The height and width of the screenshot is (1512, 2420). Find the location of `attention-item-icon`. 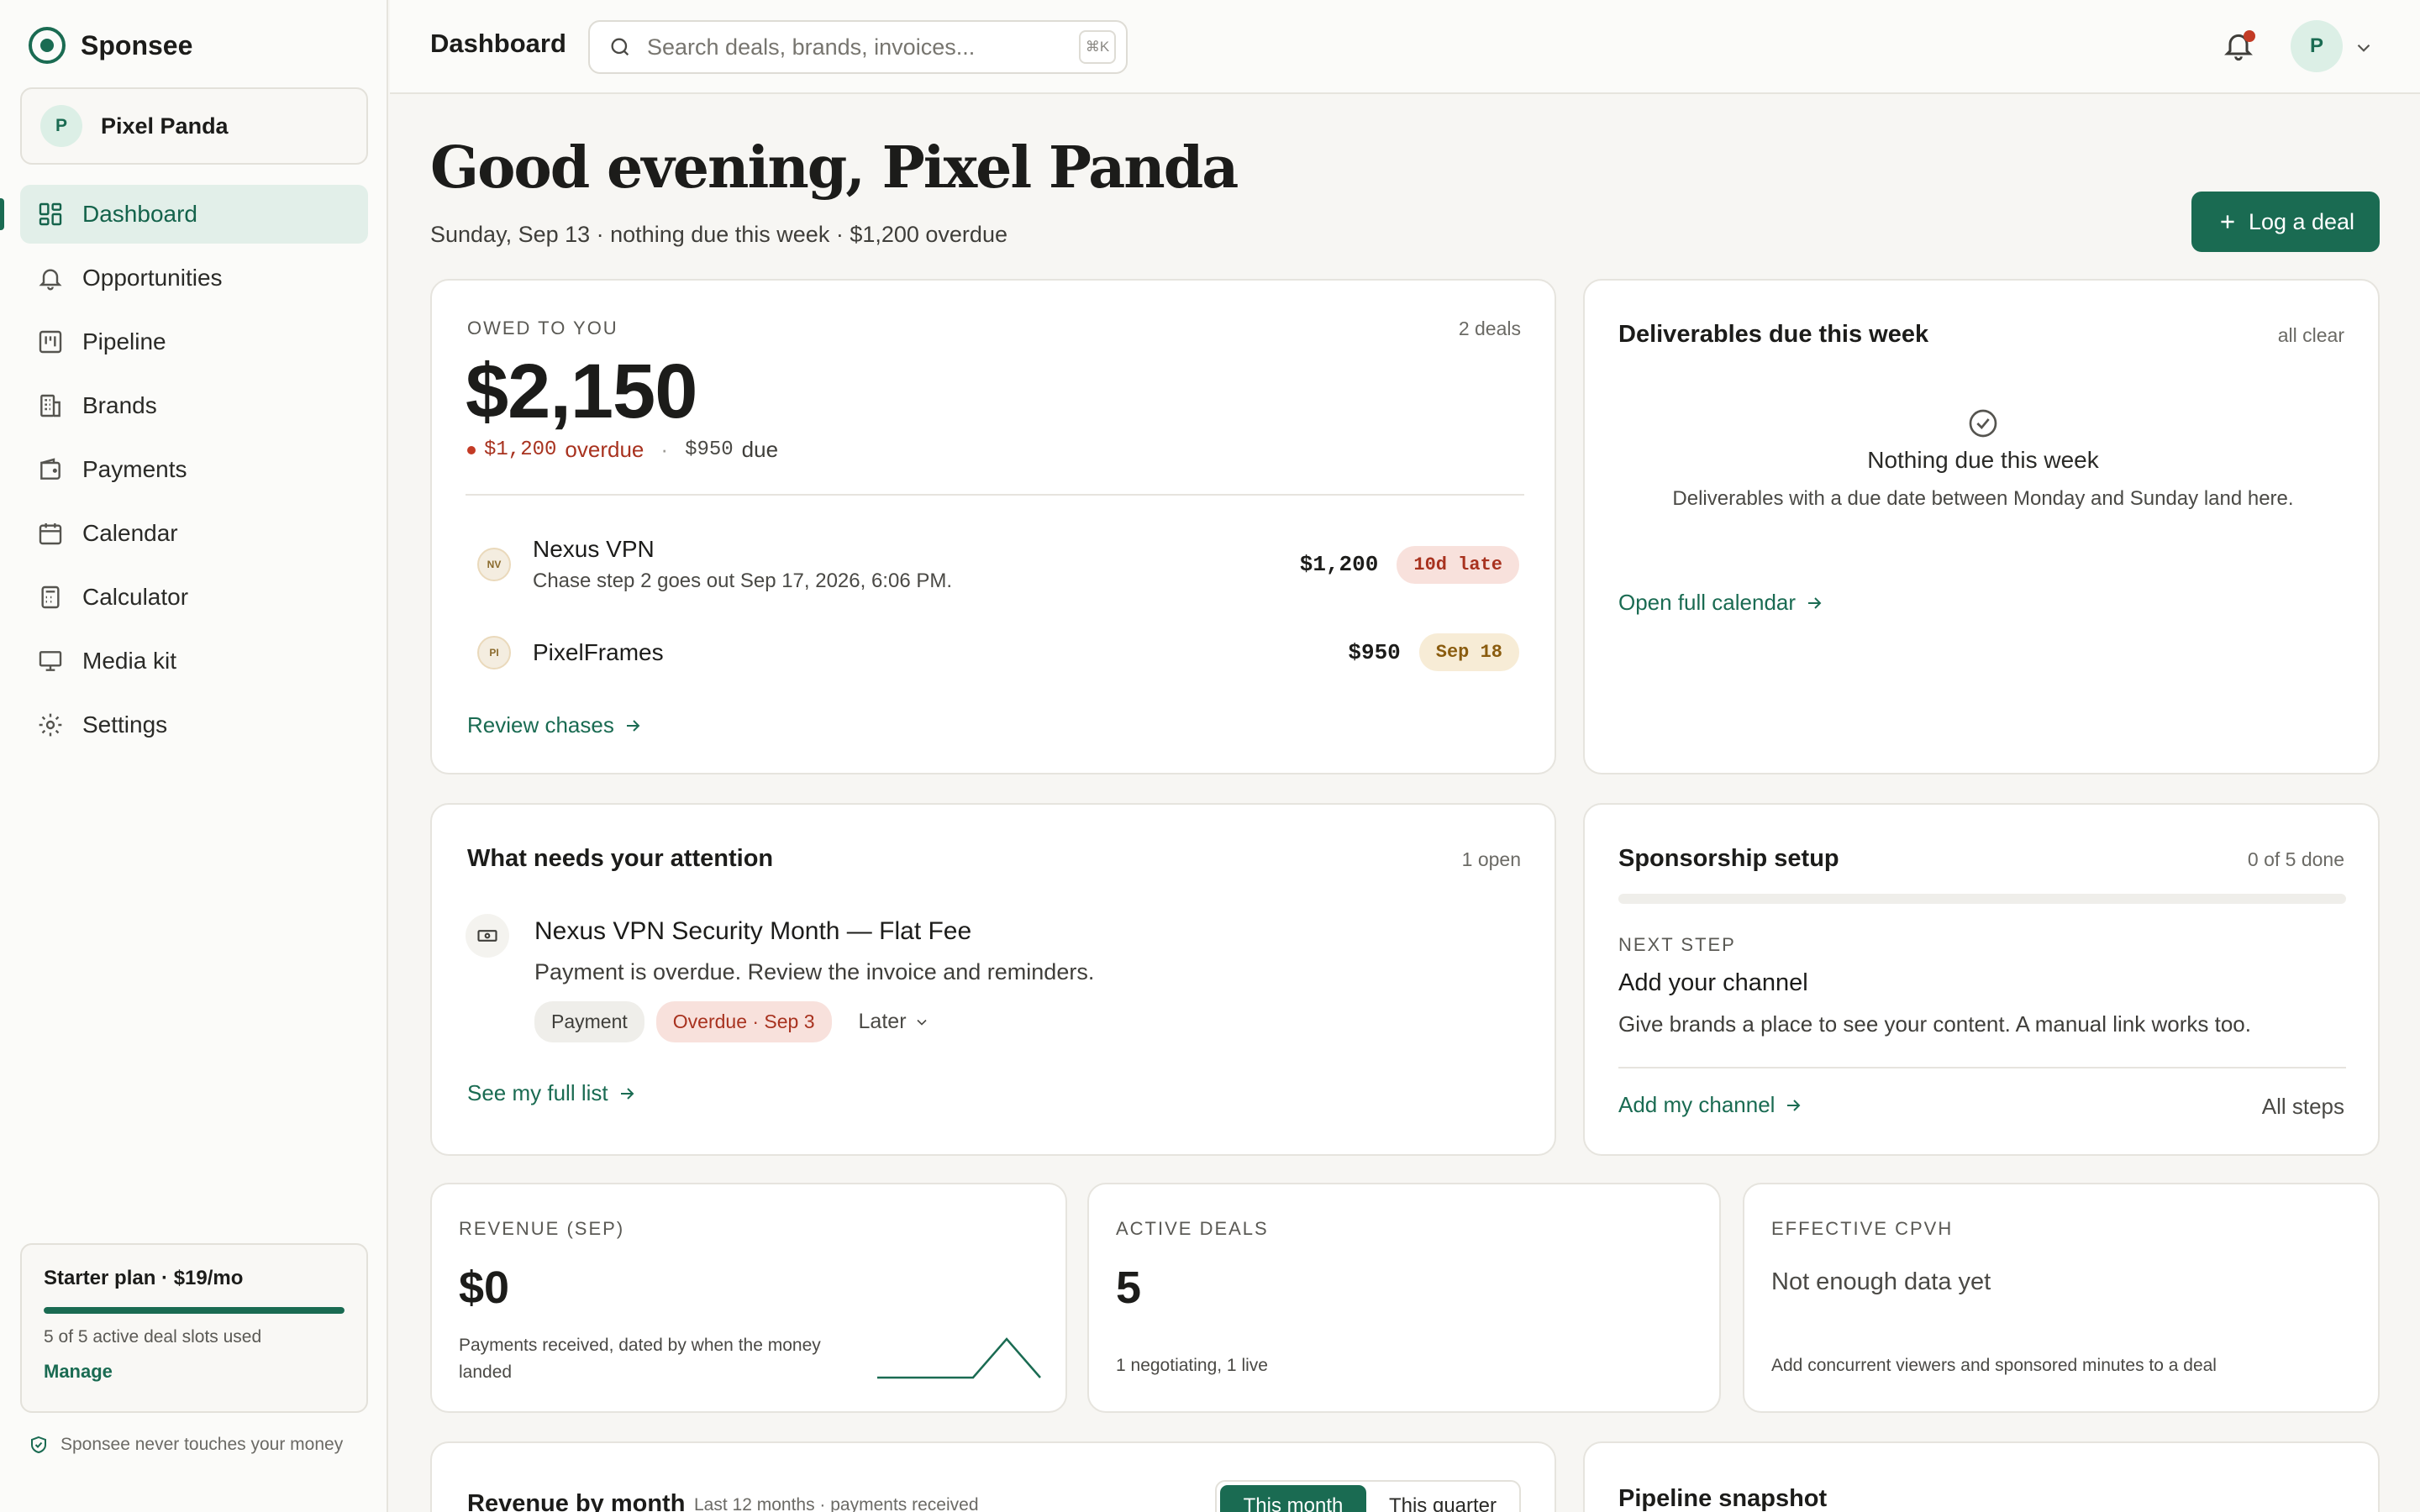

attention-item-icon is located at coordinates (487, 936).